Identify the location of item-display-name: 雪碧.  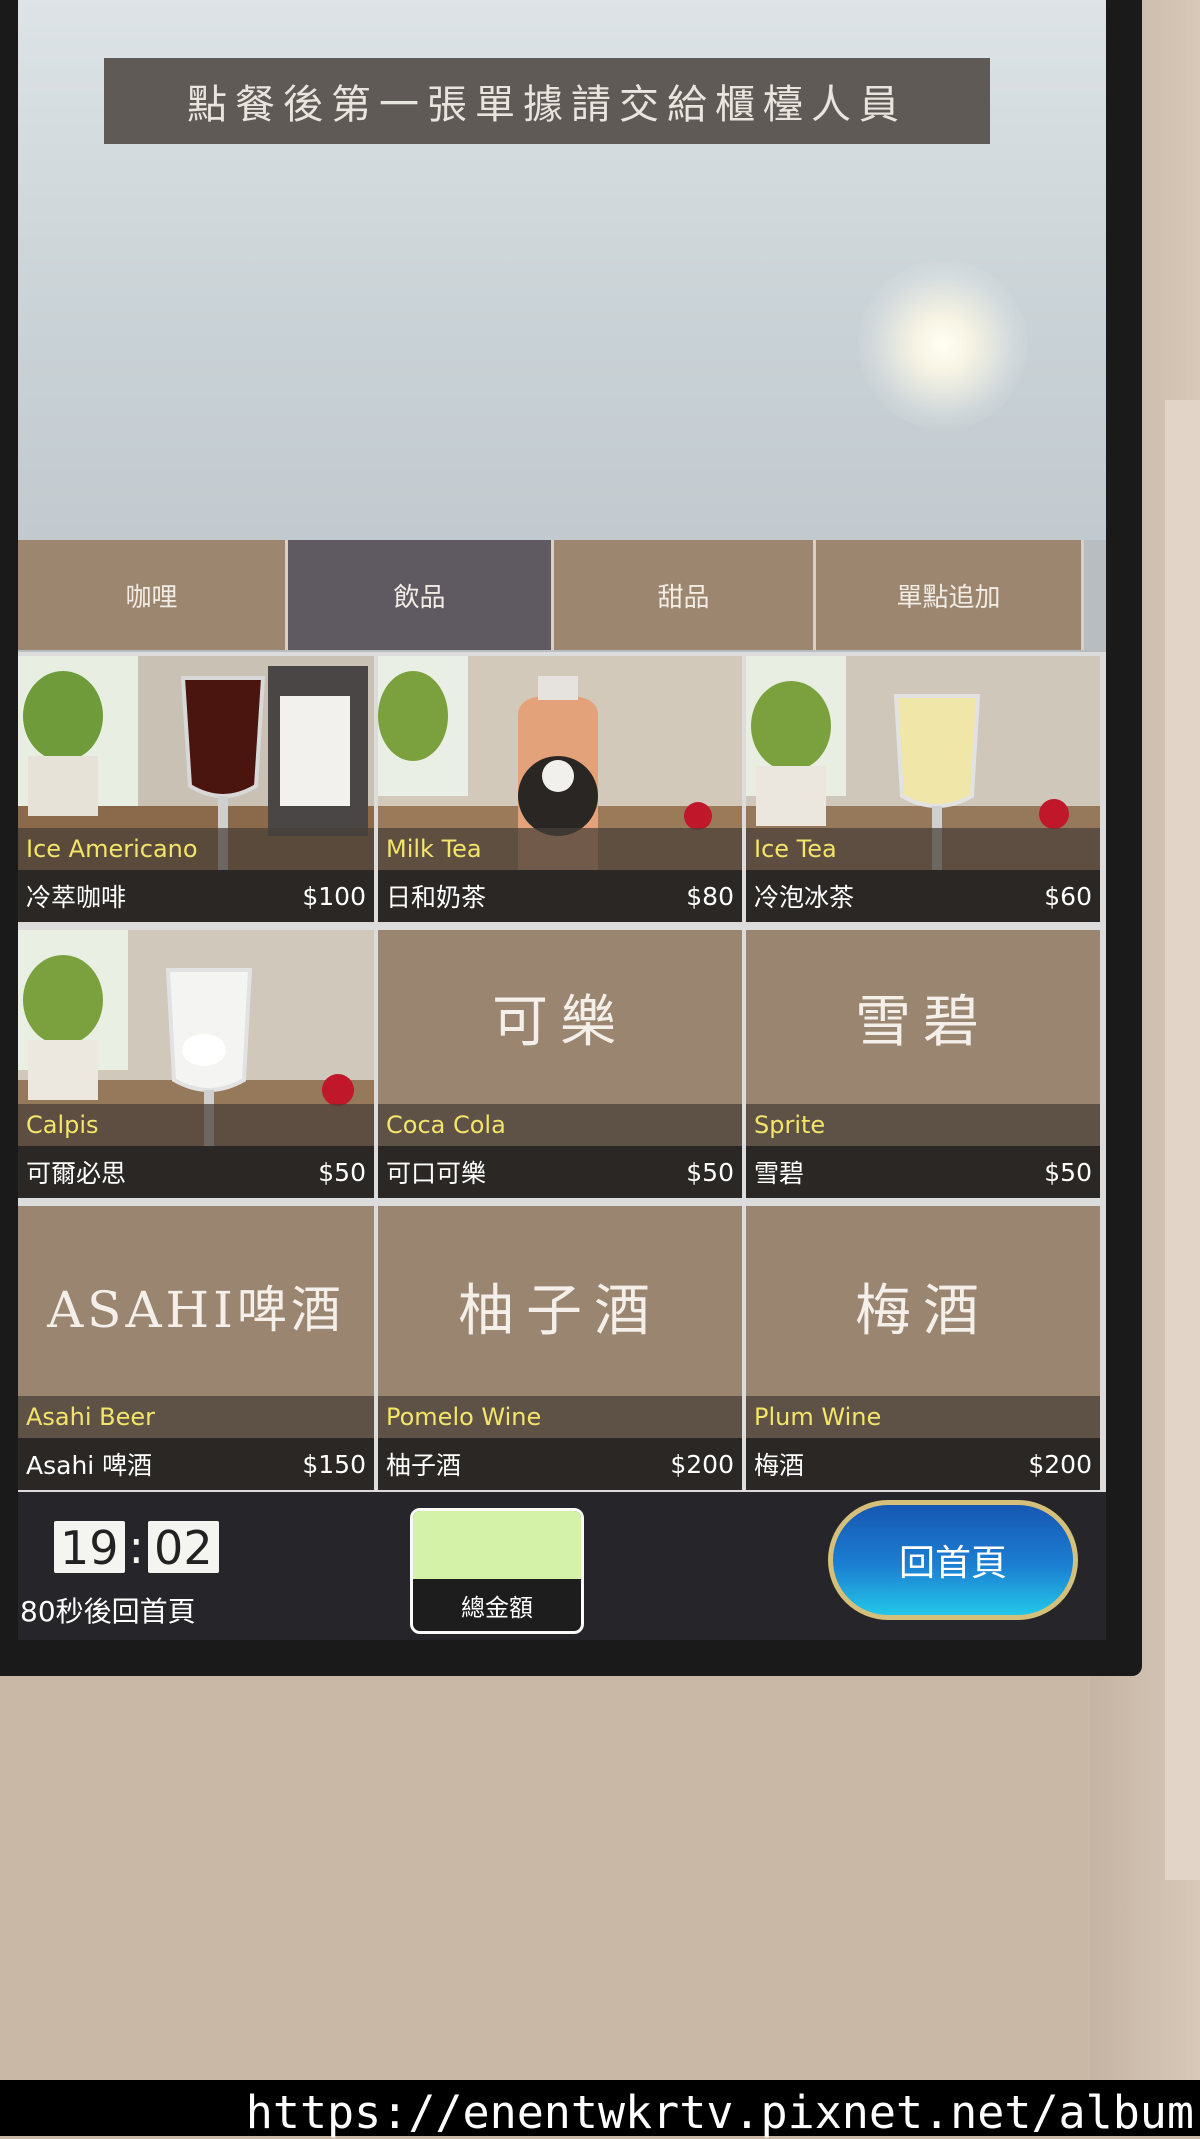
(923, 1022).